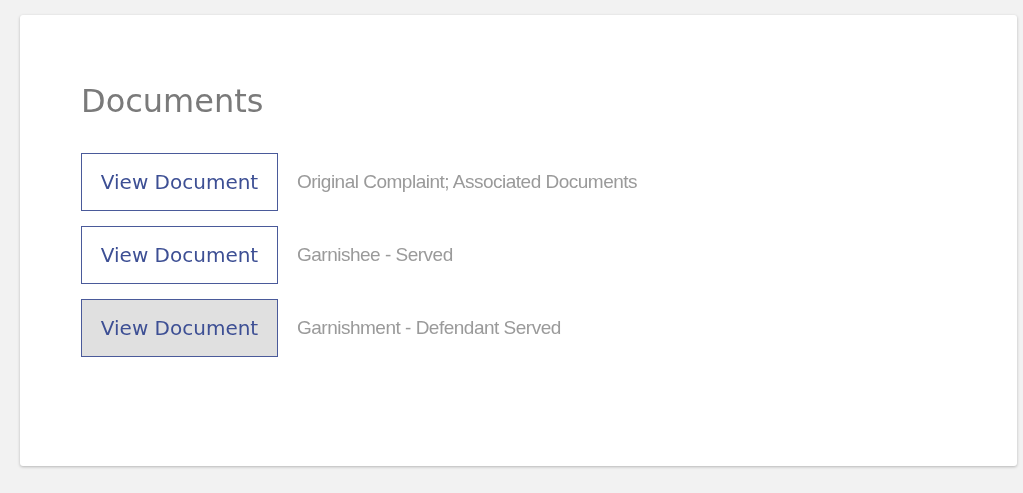 Image resolution: width=1023 pixels, height=493 pixels. I want to click on document-description: Original Complaint; Associated Documents, so click(467, 181).